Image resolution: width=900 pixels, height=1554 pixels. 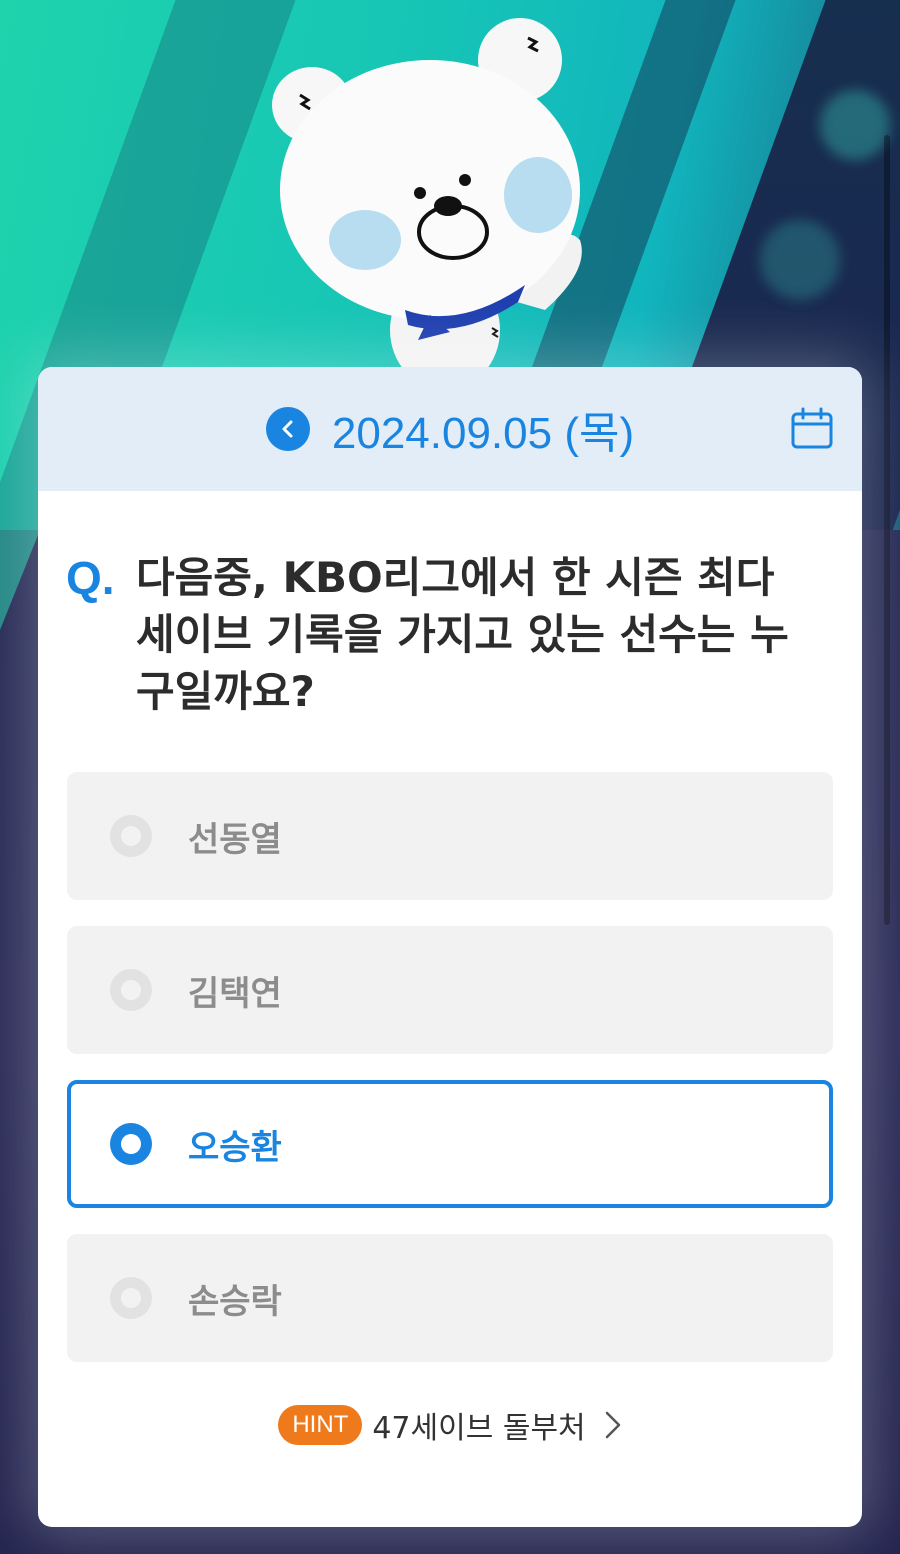 I want to click on calendar-icon, so click(x=812, y=428).